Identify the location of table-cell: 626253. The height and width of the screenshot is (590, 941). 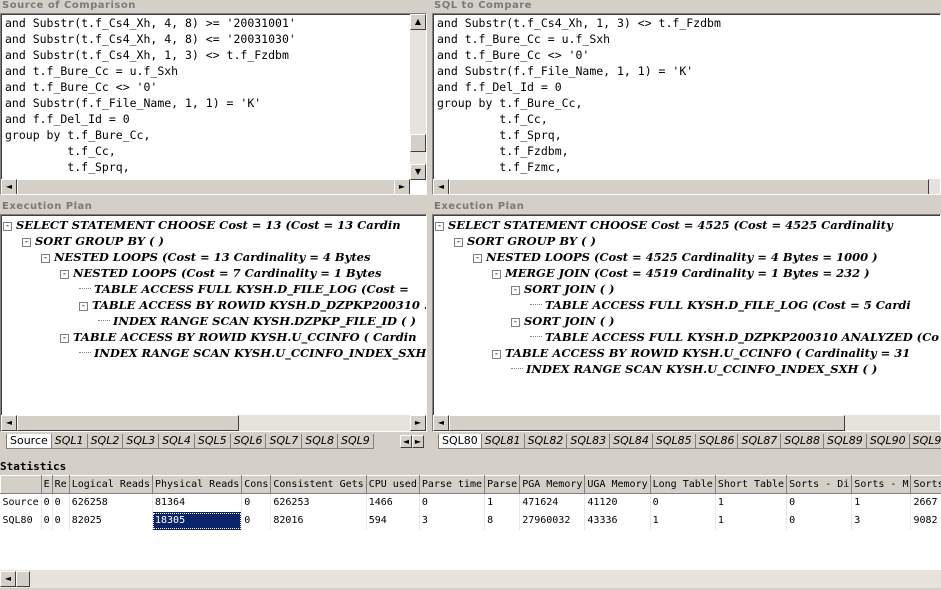
(318, 502).